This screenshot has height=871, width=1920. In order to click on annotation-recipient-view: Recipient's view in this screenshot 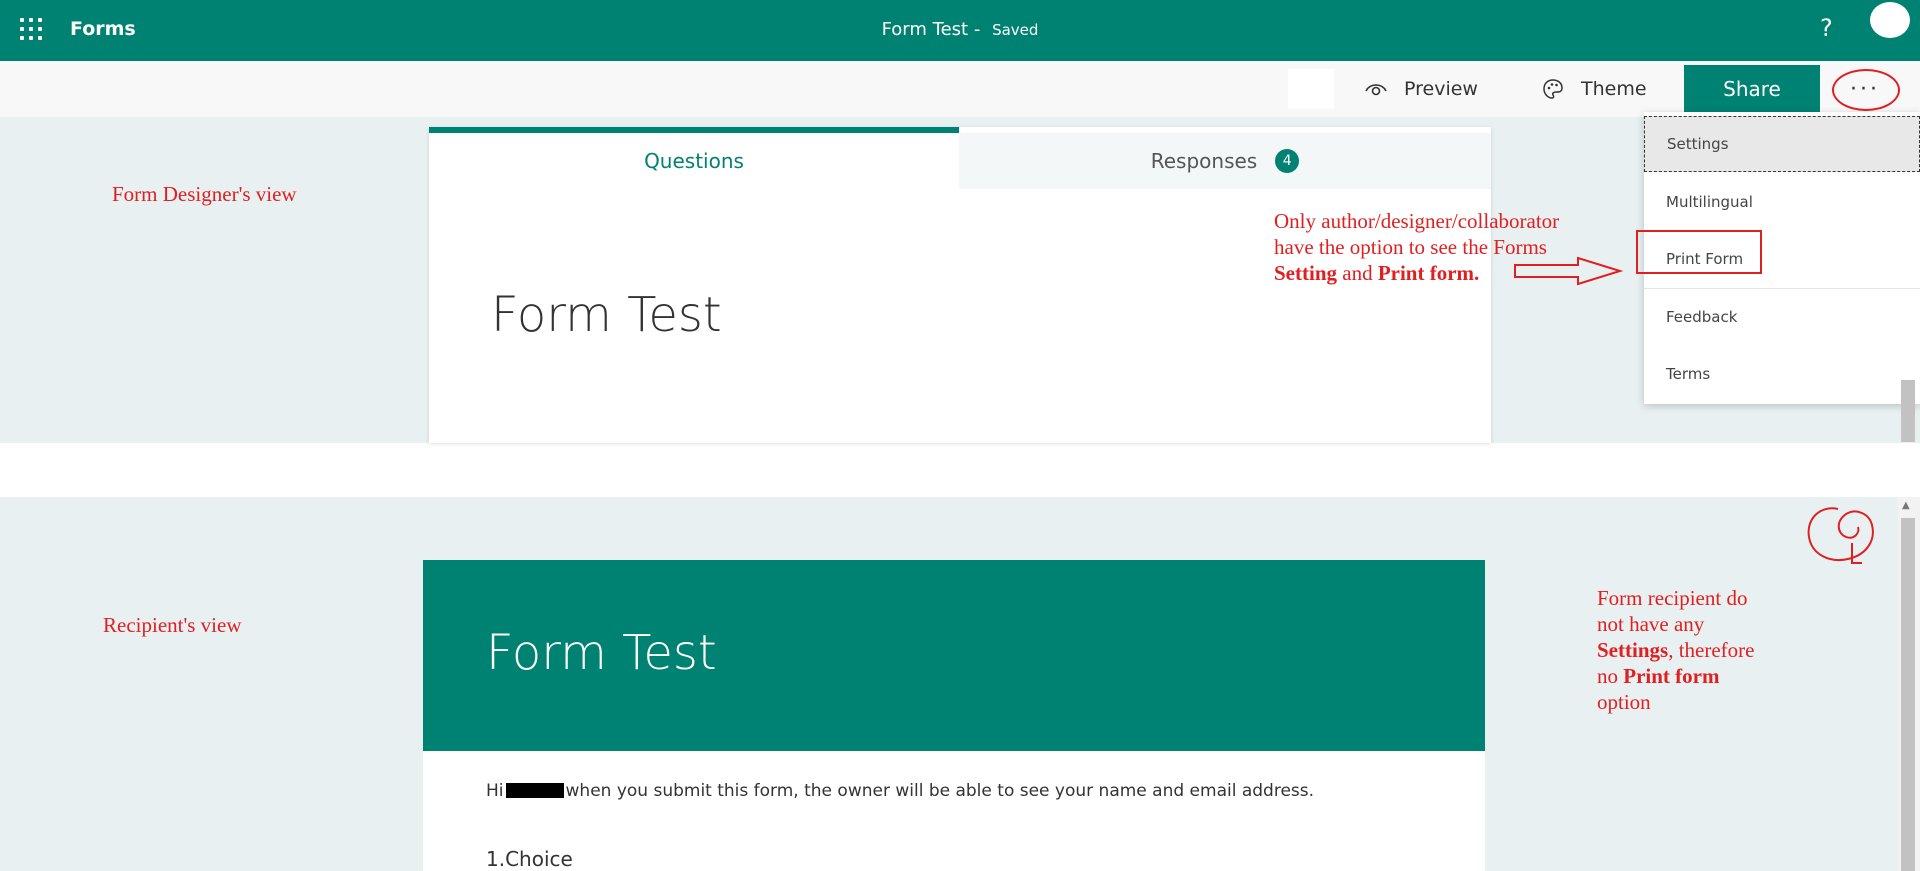, I will do `click(172, 625)`.